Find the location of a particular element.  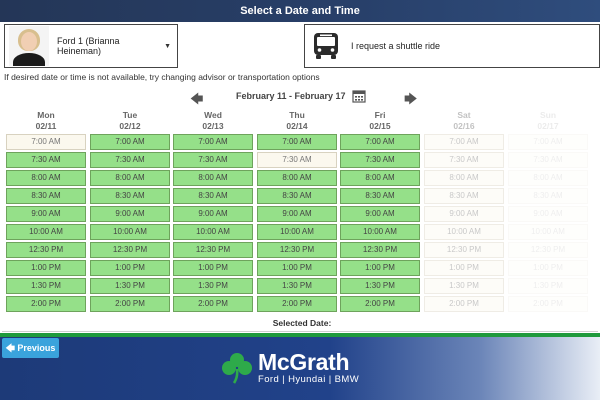

day-name: Fri is located at coordinates (380, 115).